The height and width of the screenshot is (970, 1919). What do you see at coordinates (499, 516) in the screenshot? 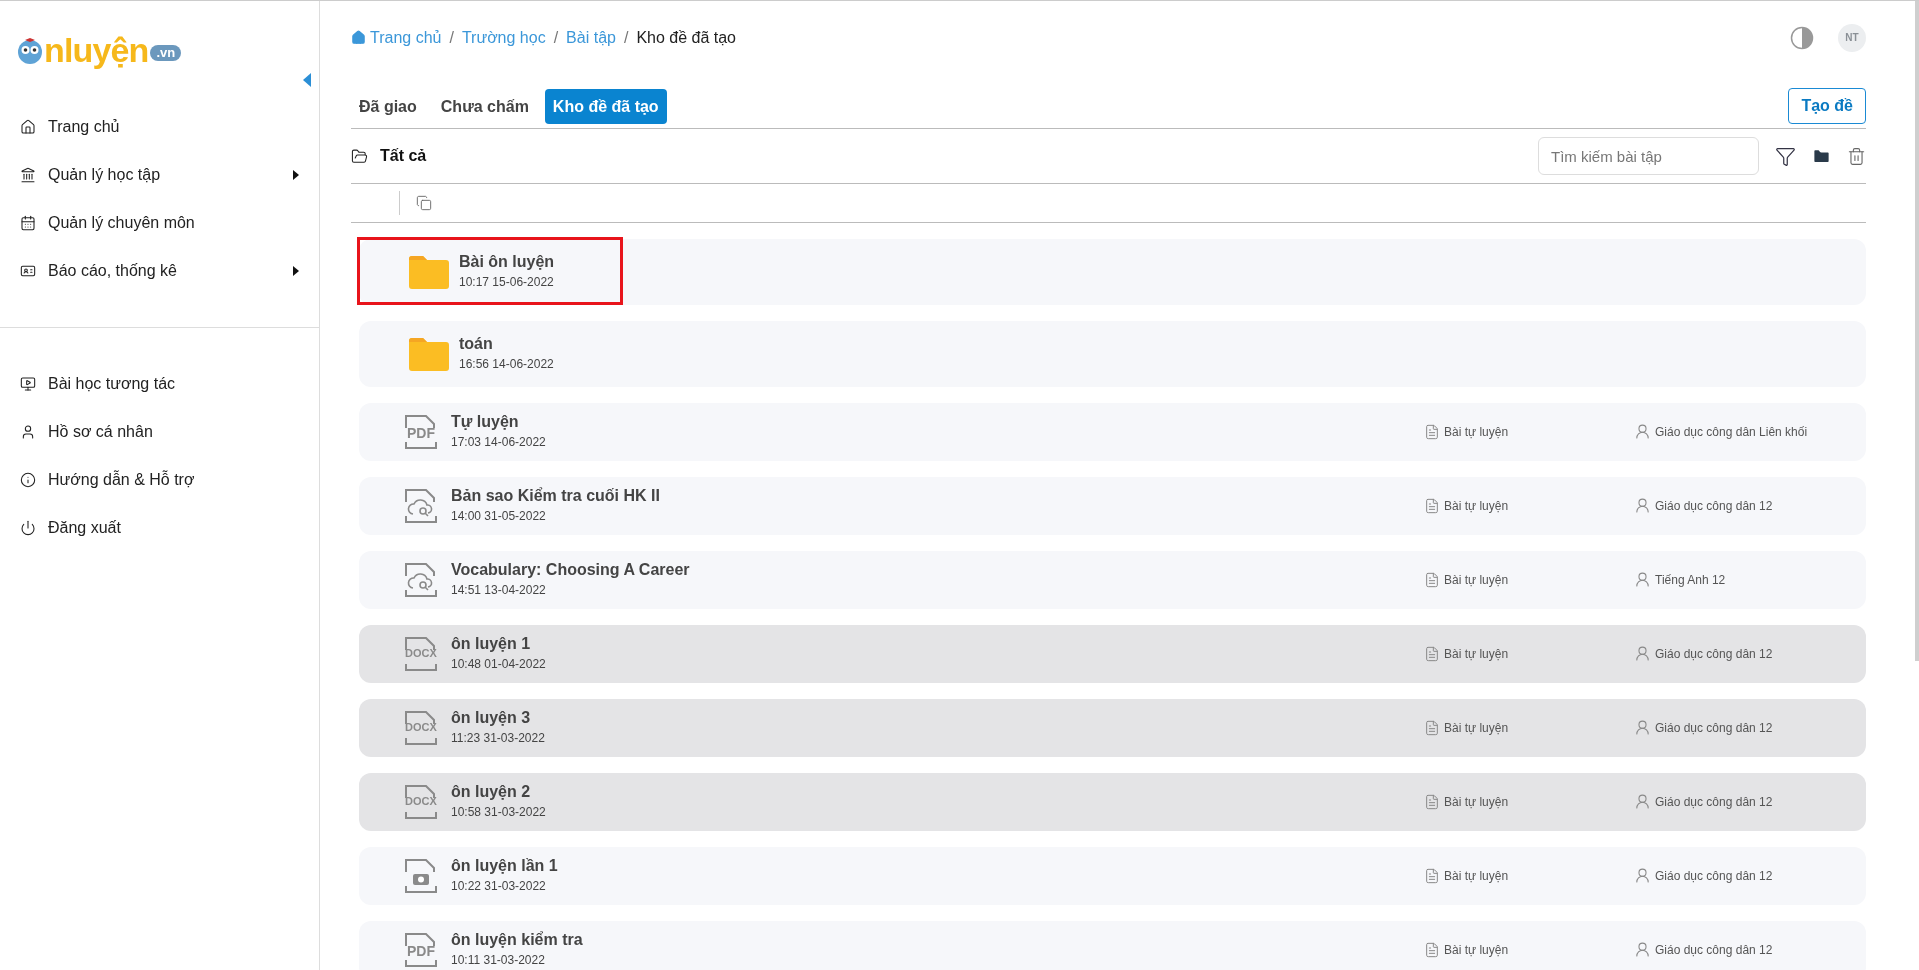
I see `item-time: 14:00 31-05-2022` at bounding box center [499, 516].